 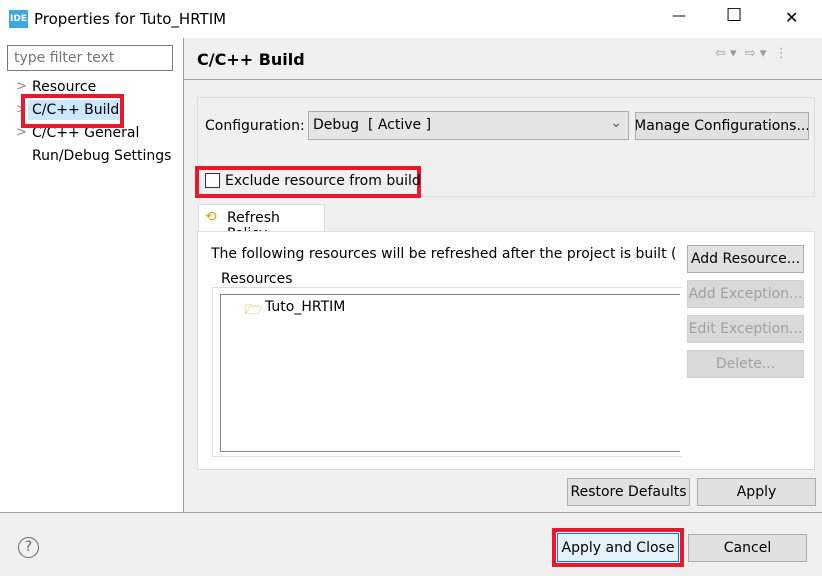 What do you see at coordinates (130, 19) in the screenshot?
I see `window-title: Properties for Tuto_HRTIM` at bounding box center [130, 19].